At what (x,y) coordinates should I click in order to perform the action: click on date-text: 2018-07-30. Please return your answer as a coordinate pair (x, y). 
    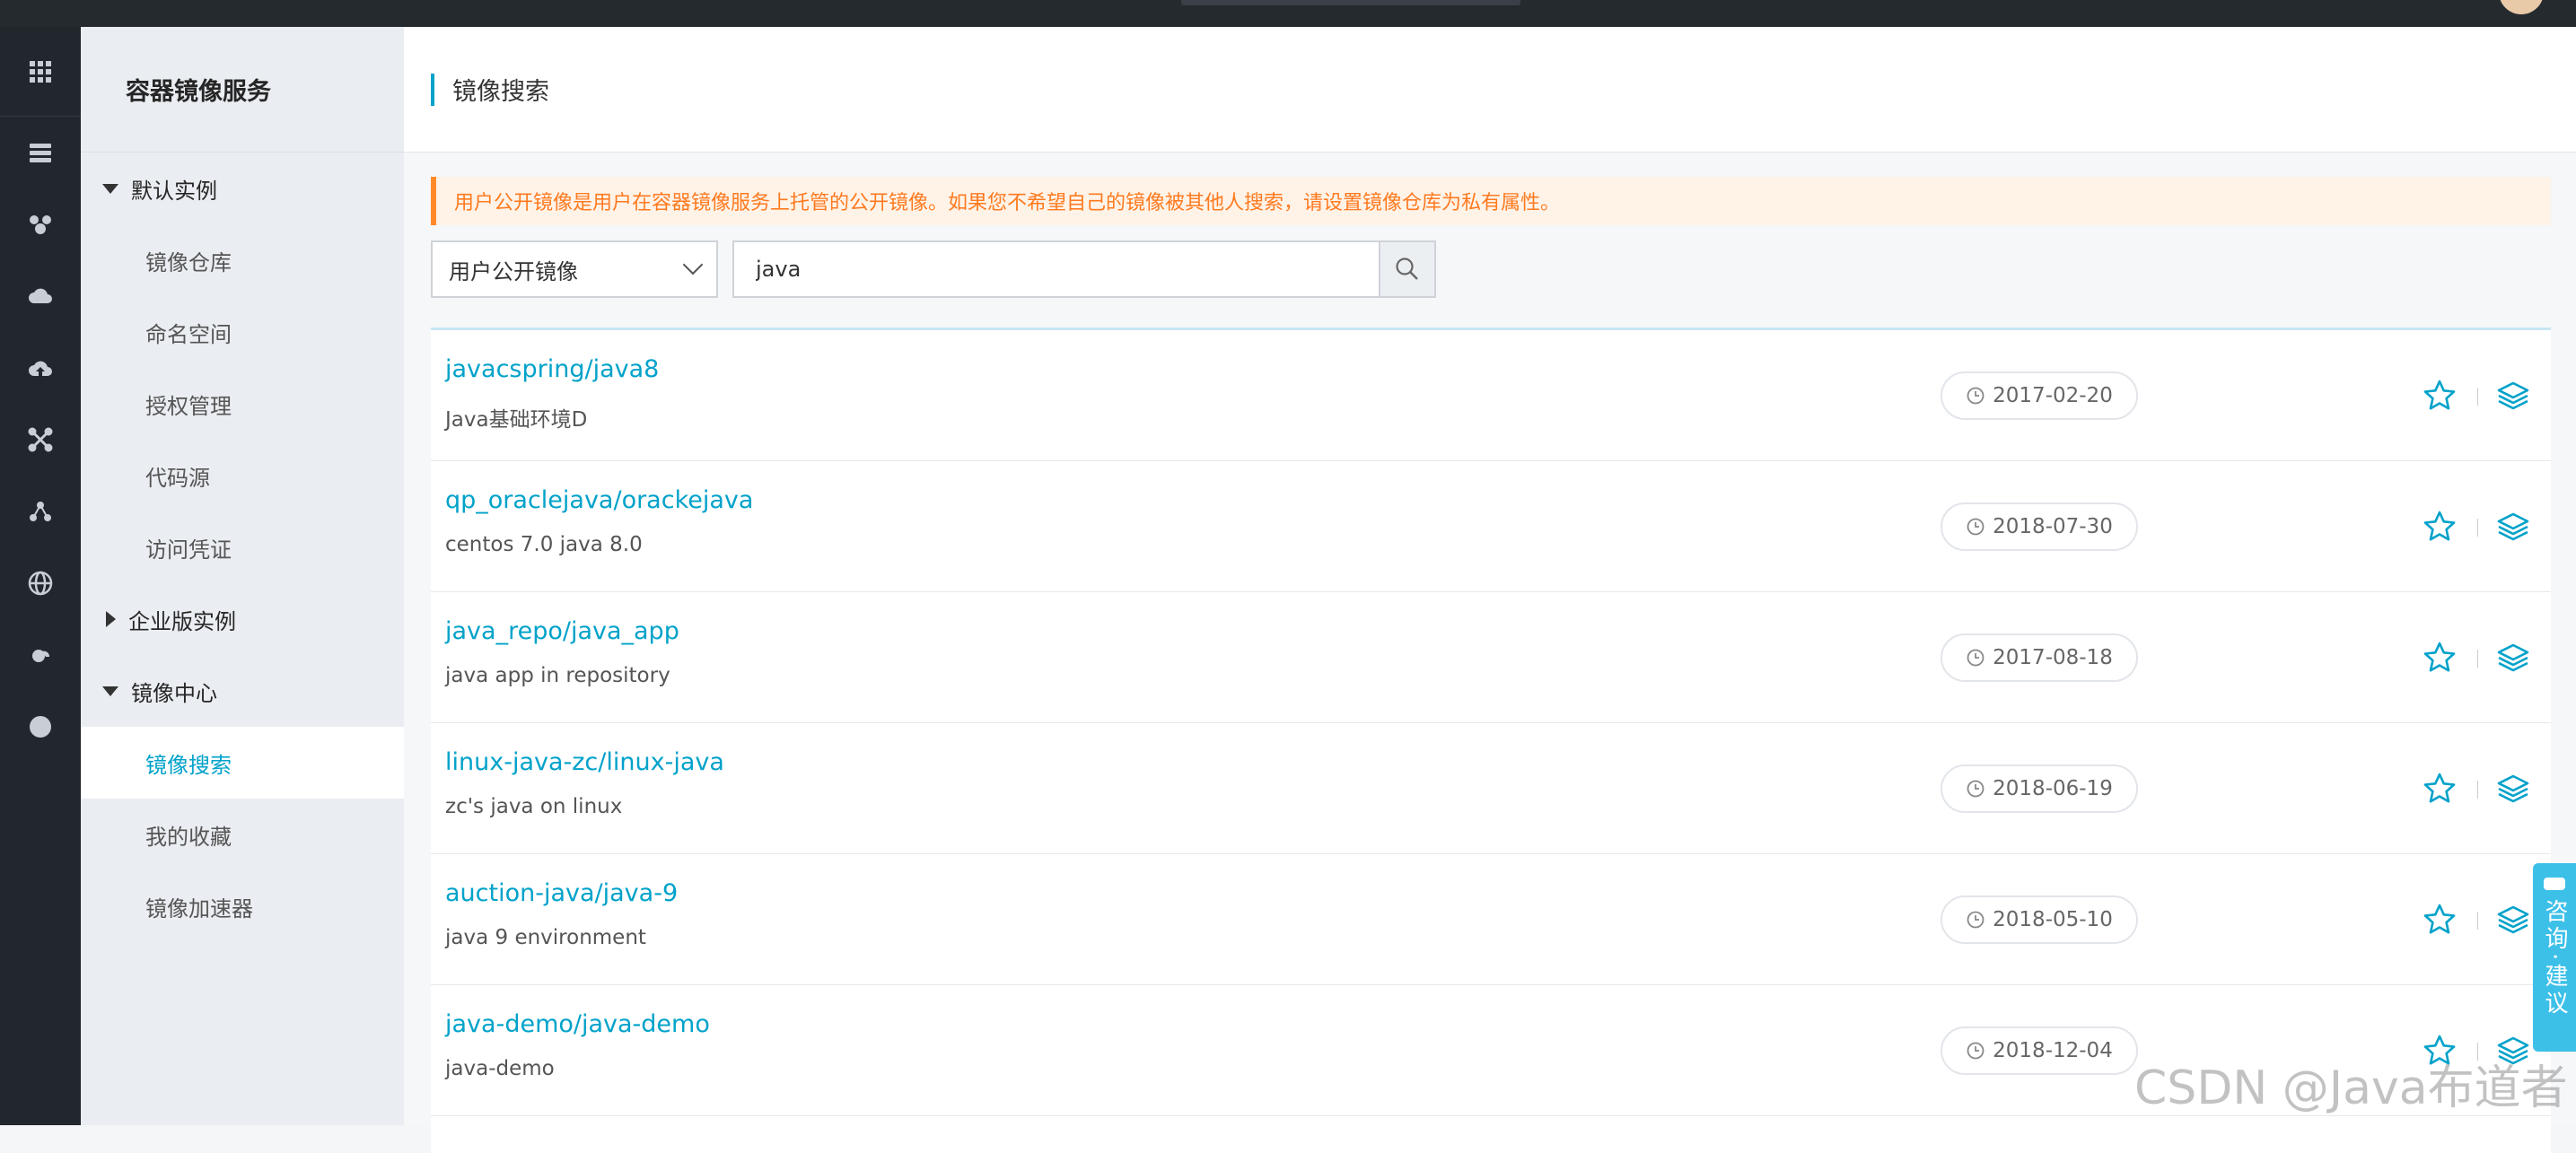
    Looking at the image, I should click on (2053, 526).